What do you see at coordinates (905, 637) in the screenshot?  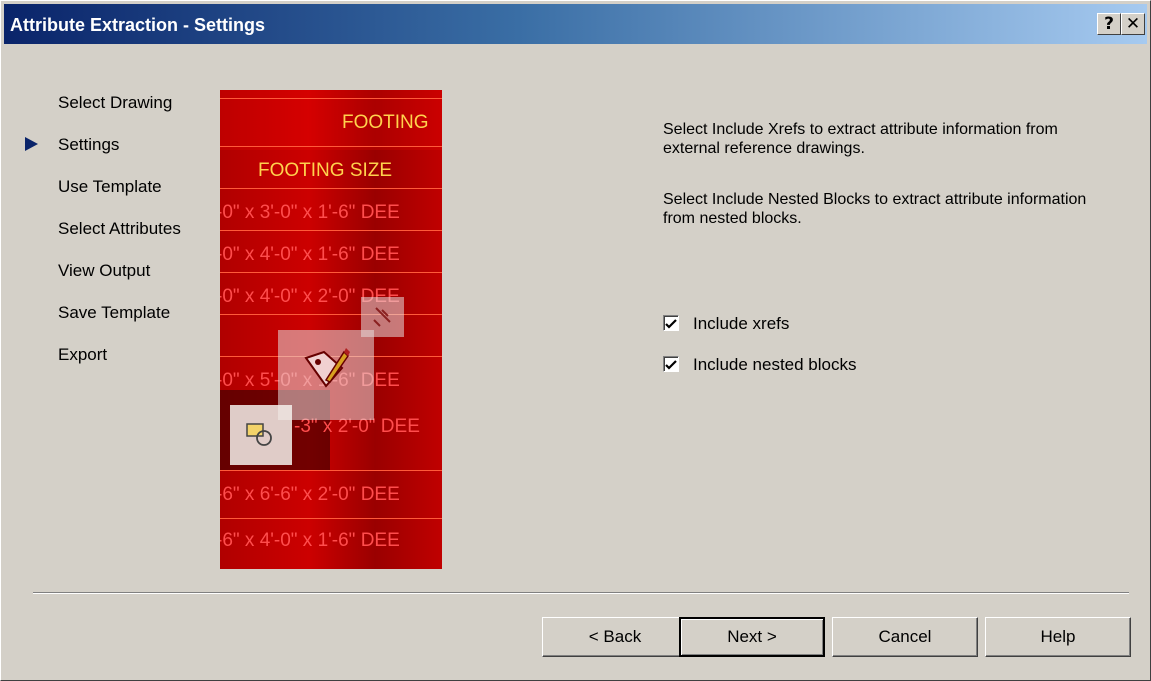 I see `cancel-button: Cancel` at bounding box center [905, 637].